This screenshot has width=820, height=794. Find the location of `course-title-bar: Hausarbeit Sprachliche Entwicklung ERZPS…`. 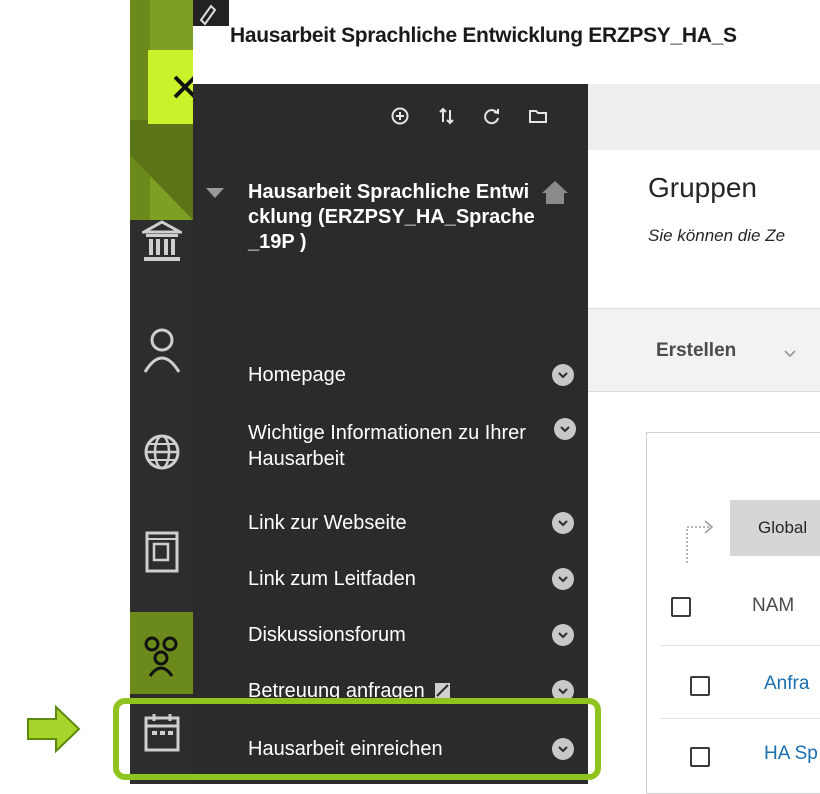

course-title-bar: Hausarbeit Sprachliche Entwicklung ERZPS… is located at coordinates (483, 35).